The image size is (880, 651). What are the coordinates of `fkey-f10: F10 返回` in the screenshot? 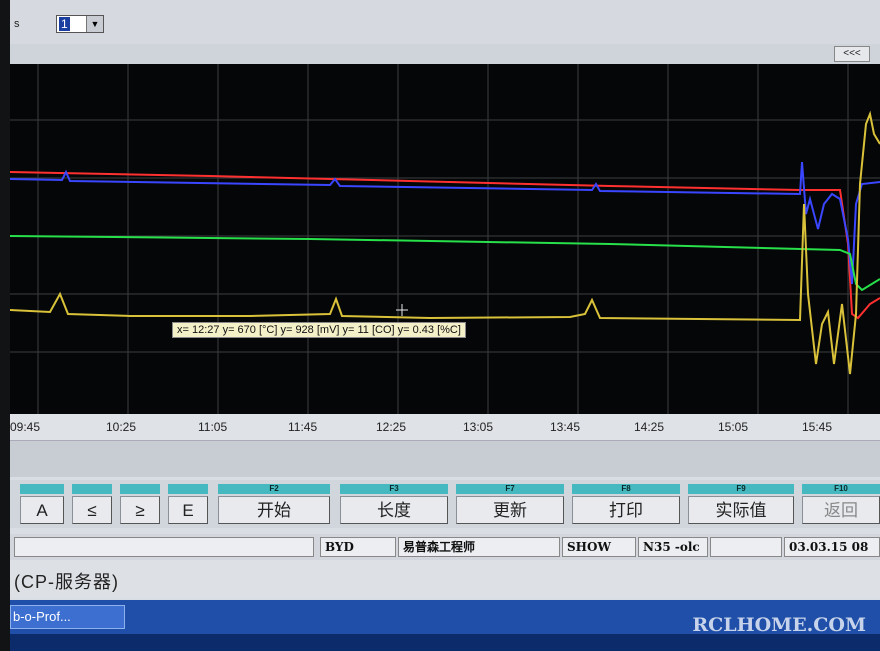 It's located at (841, 505).